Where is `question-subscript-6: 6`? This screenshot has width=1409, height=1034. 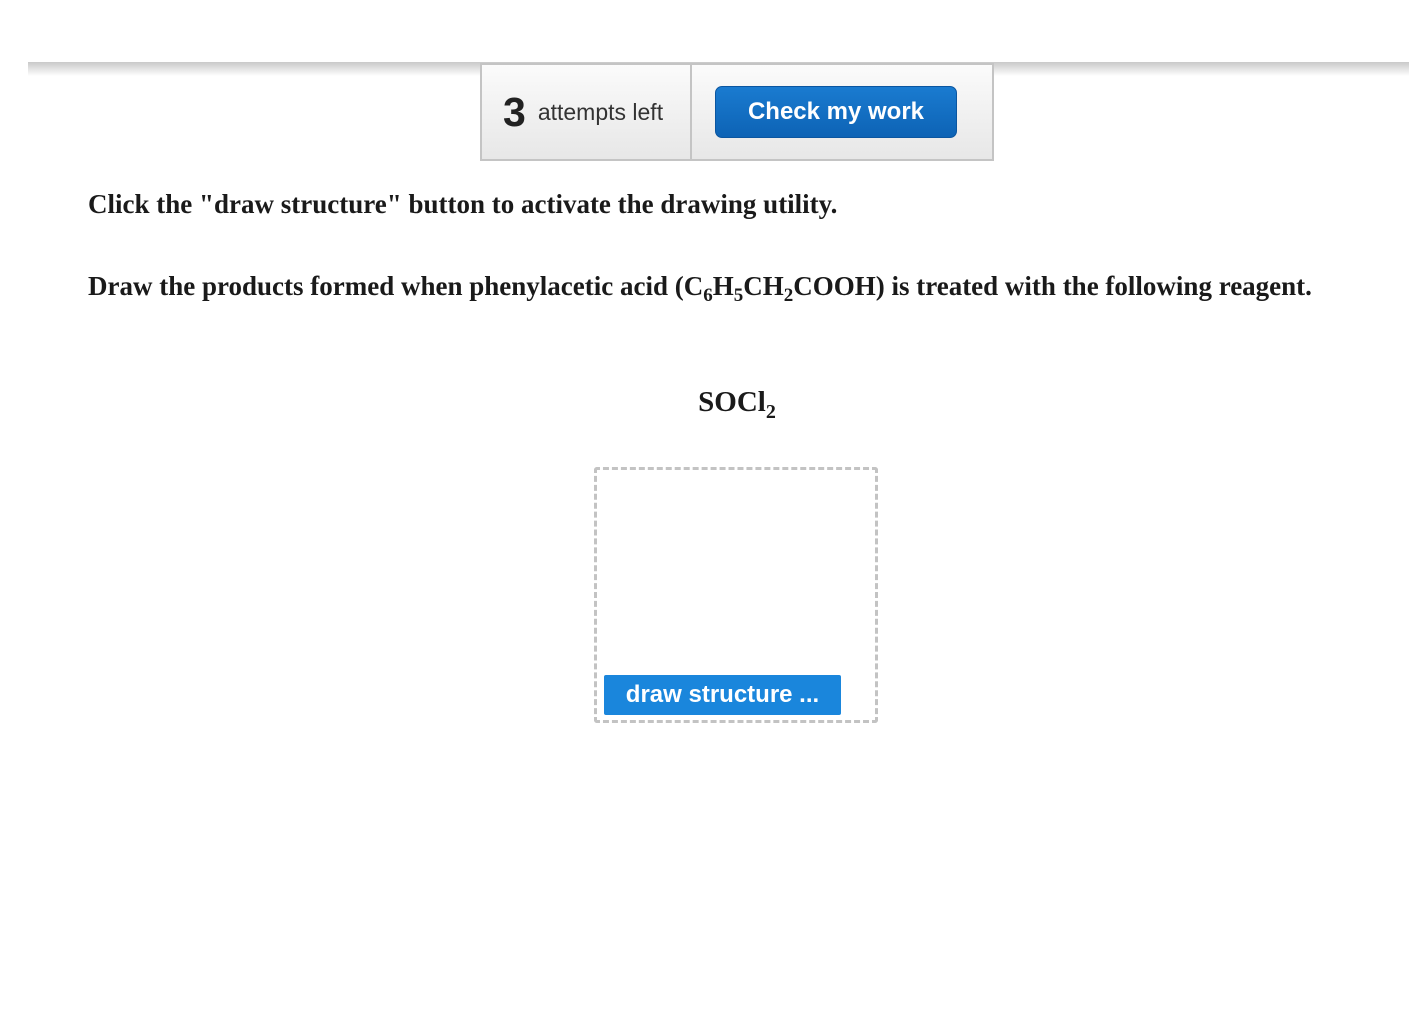 question-subscript-6: 6 is located at coordinates (708, 295).